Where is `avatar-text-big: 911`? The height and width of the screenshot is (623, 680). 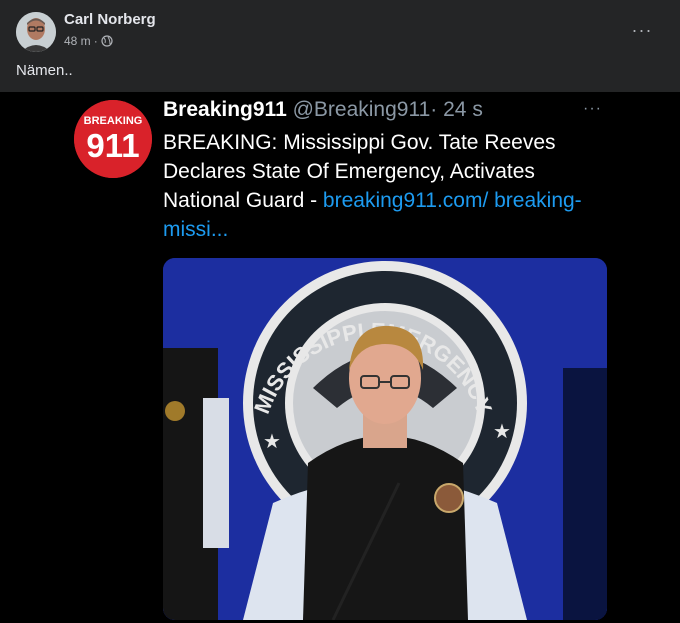
avatar-text-big: 911 is located at coordinates (112, 145).